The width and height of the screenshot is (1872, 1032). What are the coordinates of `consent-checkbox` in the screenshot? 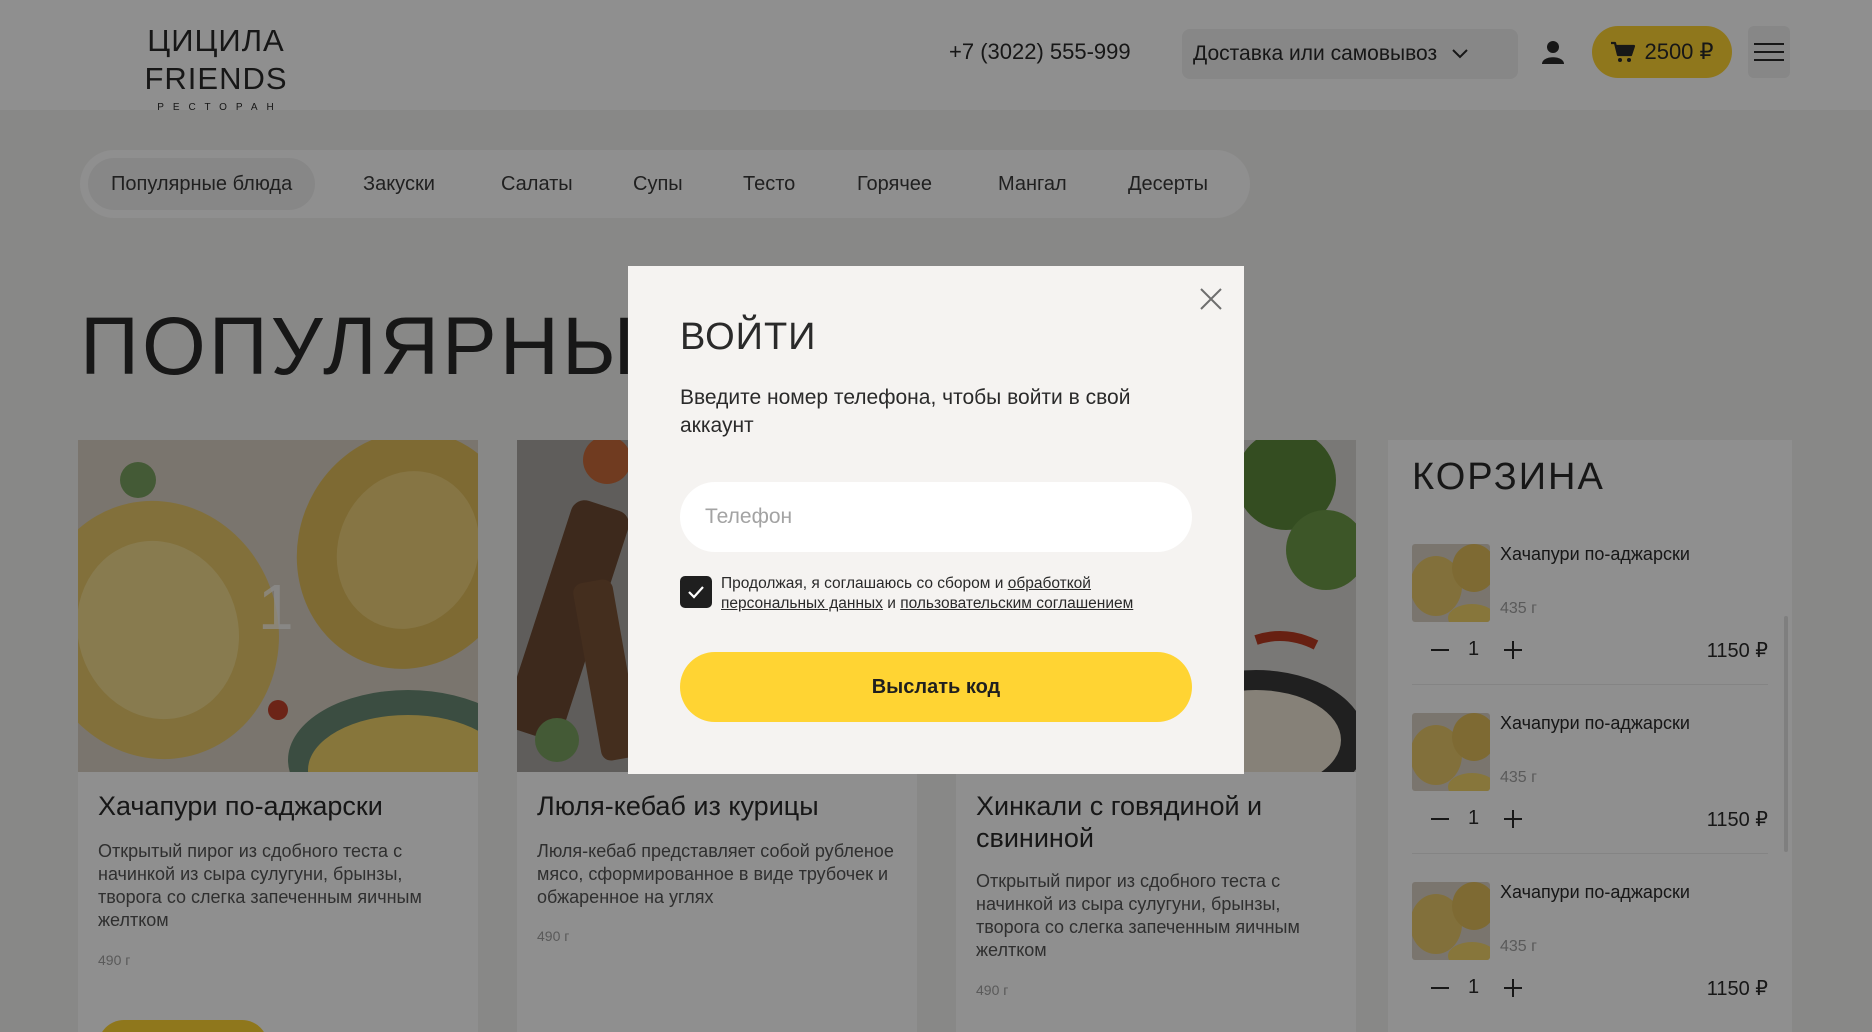 It's located at (696, 592).